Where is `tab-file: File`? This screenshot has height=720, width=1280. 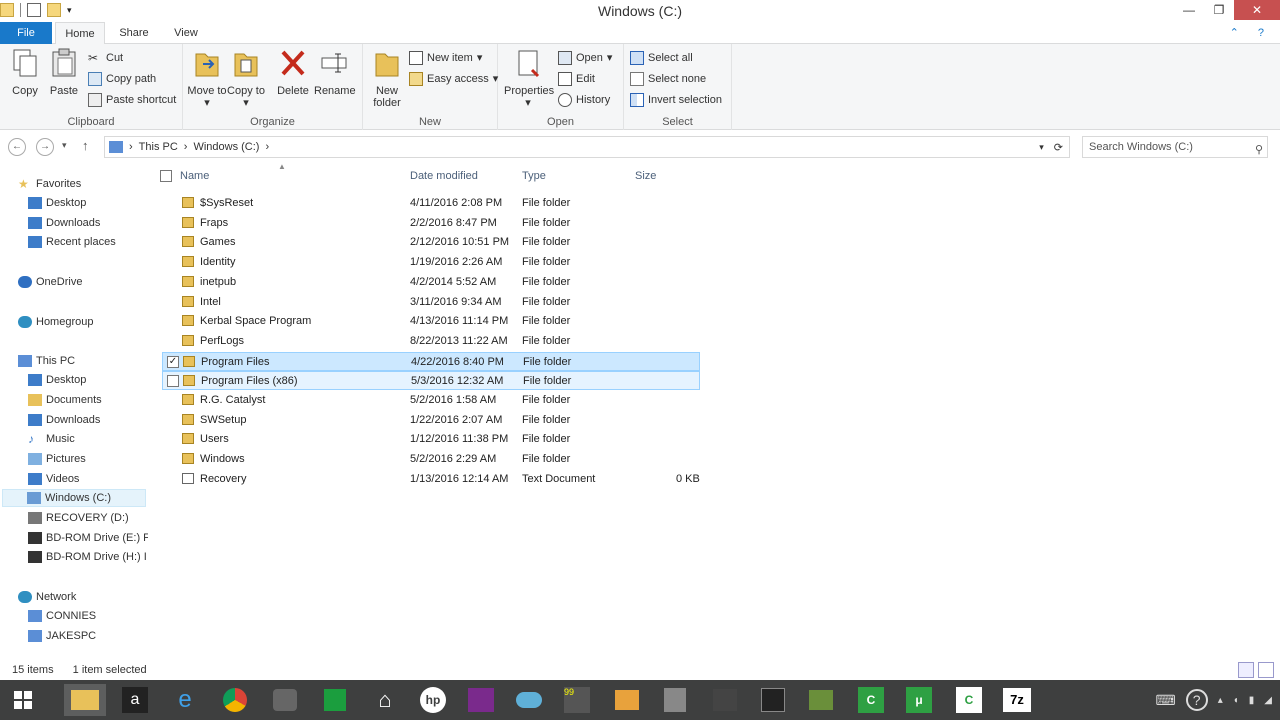
tab-file: File is located at coordinates (26, 33).